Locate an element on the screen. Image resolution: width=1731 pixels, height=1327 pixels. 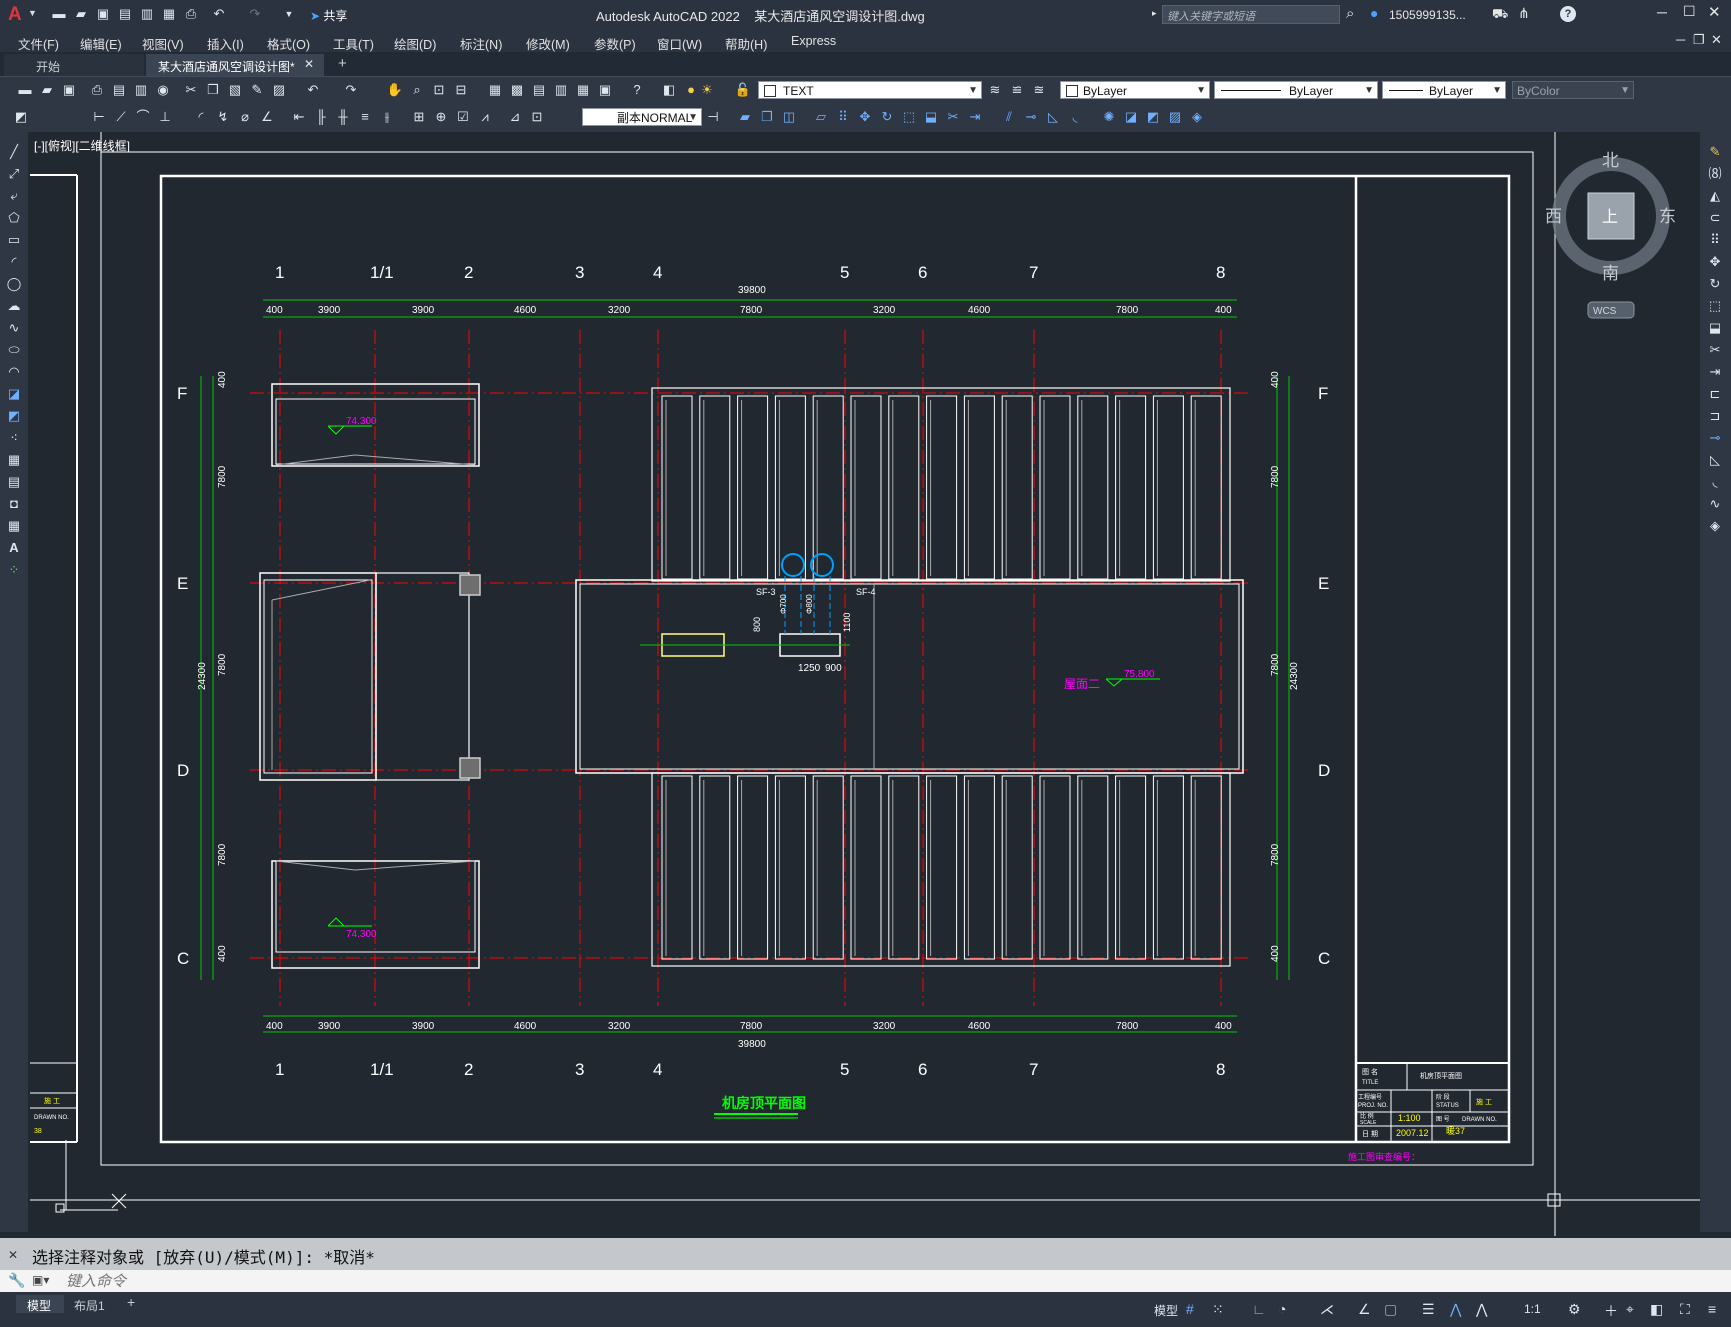
doc-close-icon: ✕ is located at coordinates (1716, 40).